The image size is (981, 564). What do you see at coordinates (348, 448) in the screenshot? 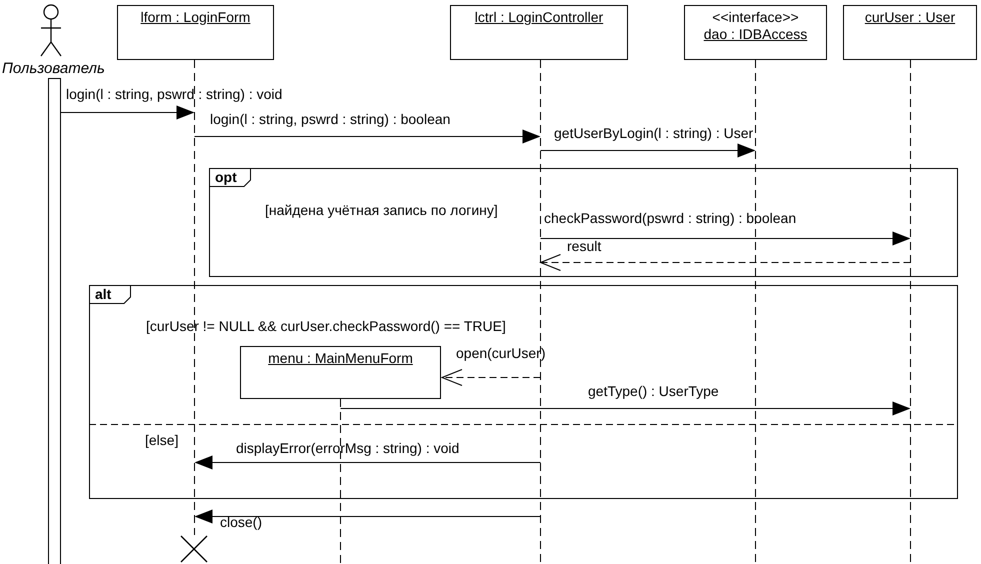
I see `message-label: displayError(errorMsg : string) : void` at bounding box center [348, 448].